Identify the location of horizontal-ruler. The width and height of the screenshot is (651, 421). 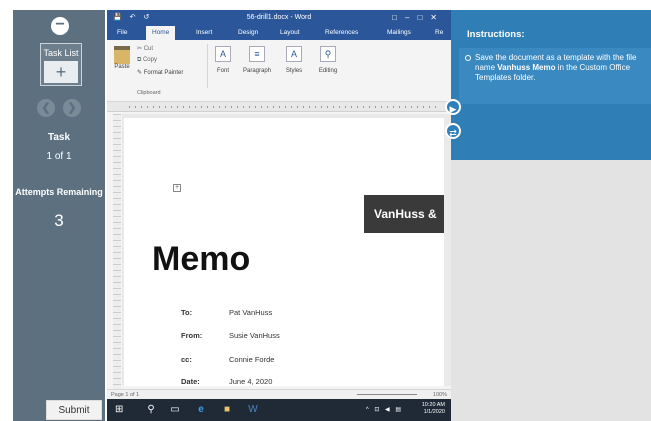
(279, 107).